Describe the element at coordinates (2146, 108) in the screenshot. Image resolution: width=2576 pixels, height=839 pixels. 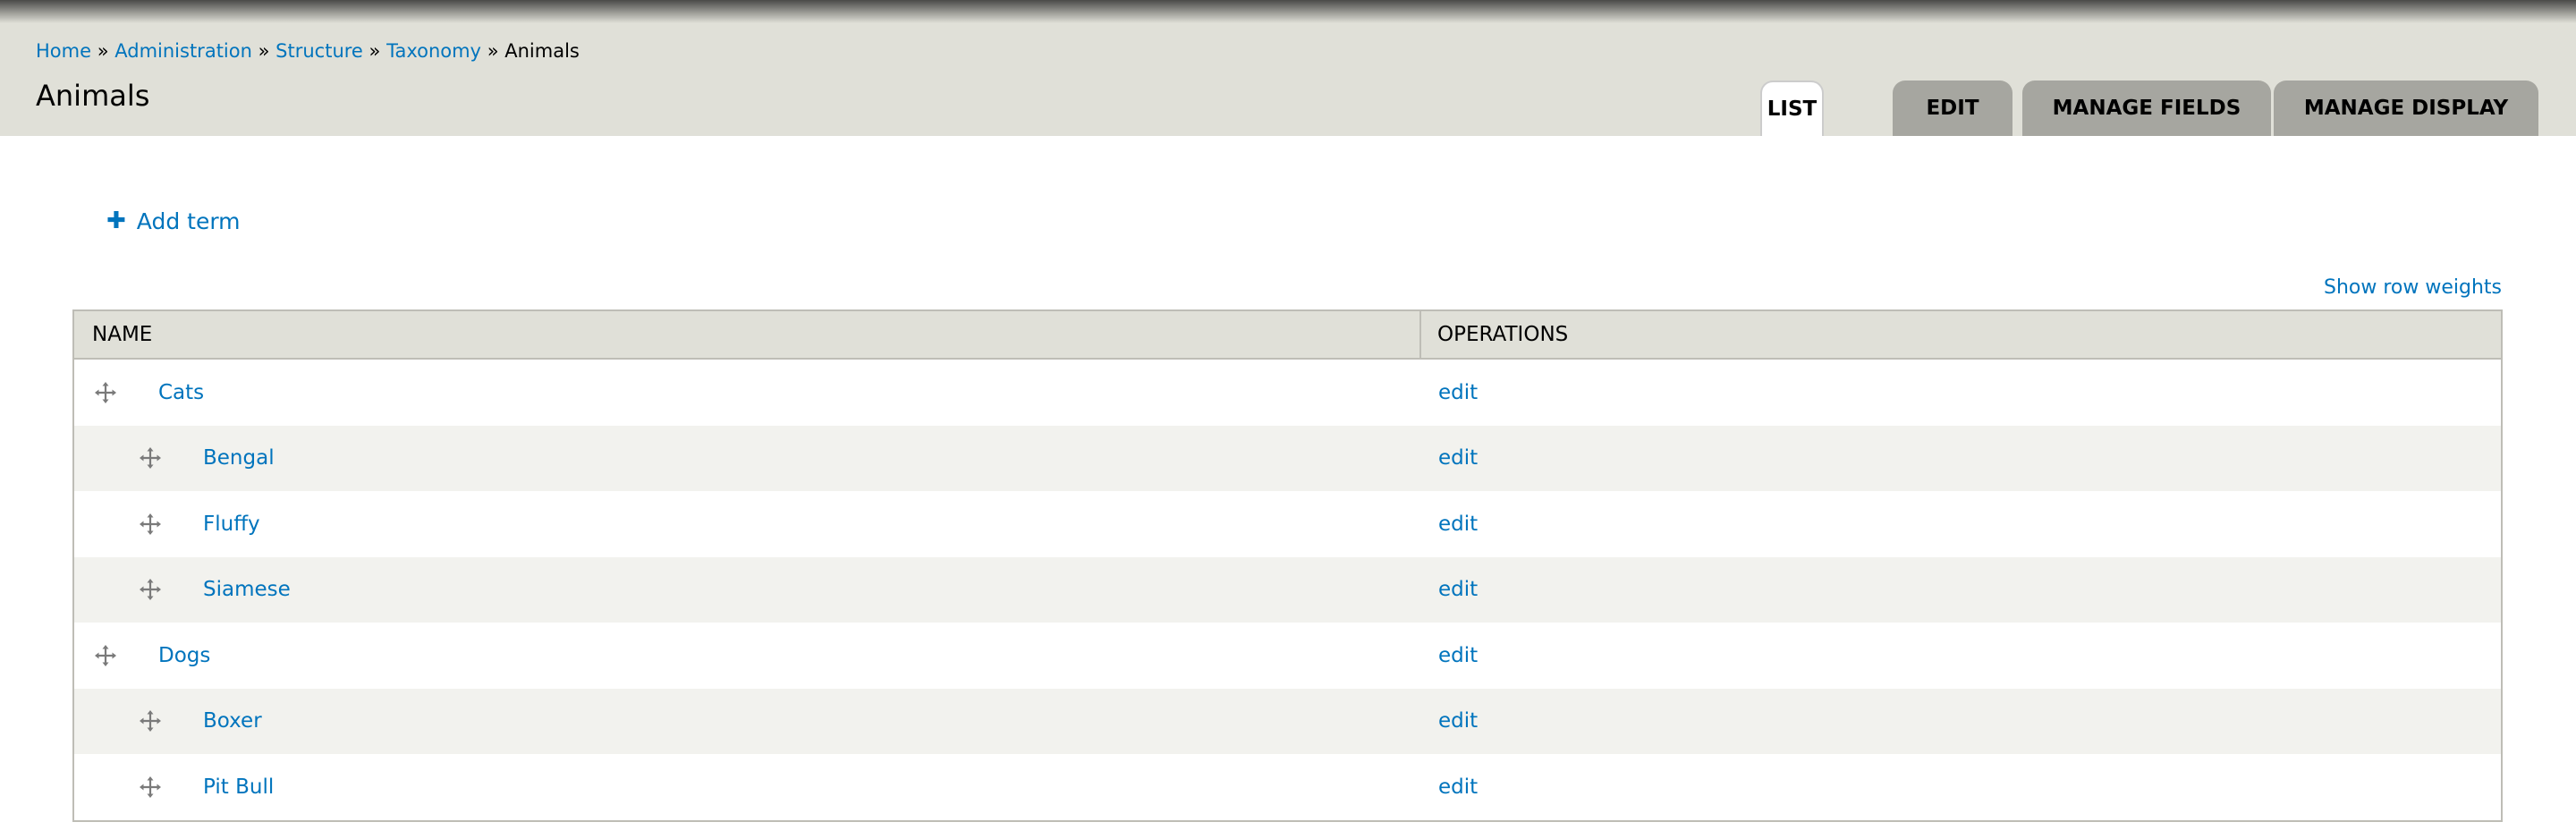
I see `tab-manage-fields: MANAGE FIELDS` at that location.